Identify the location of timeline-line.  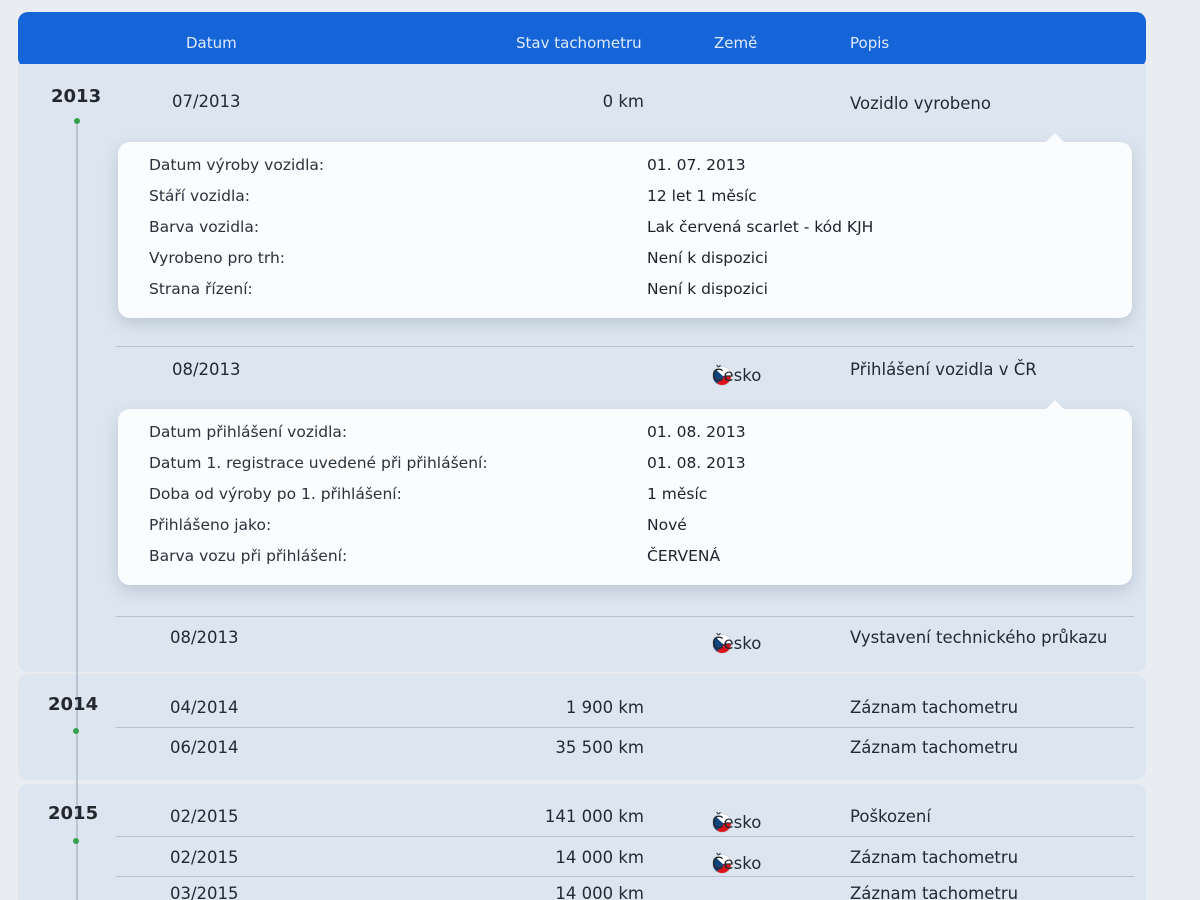
(77, 512).